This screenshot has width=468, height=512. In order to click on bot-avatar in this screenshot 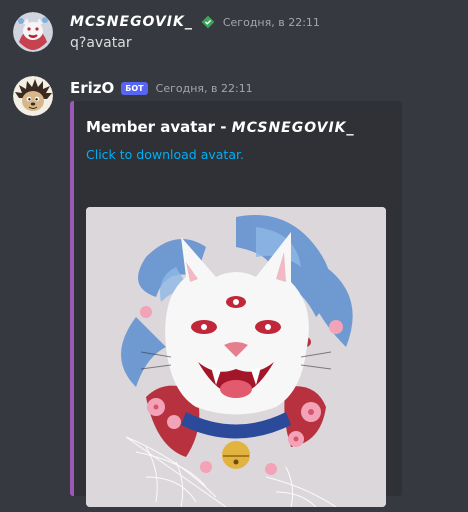, I will do `click(33, 96)`.